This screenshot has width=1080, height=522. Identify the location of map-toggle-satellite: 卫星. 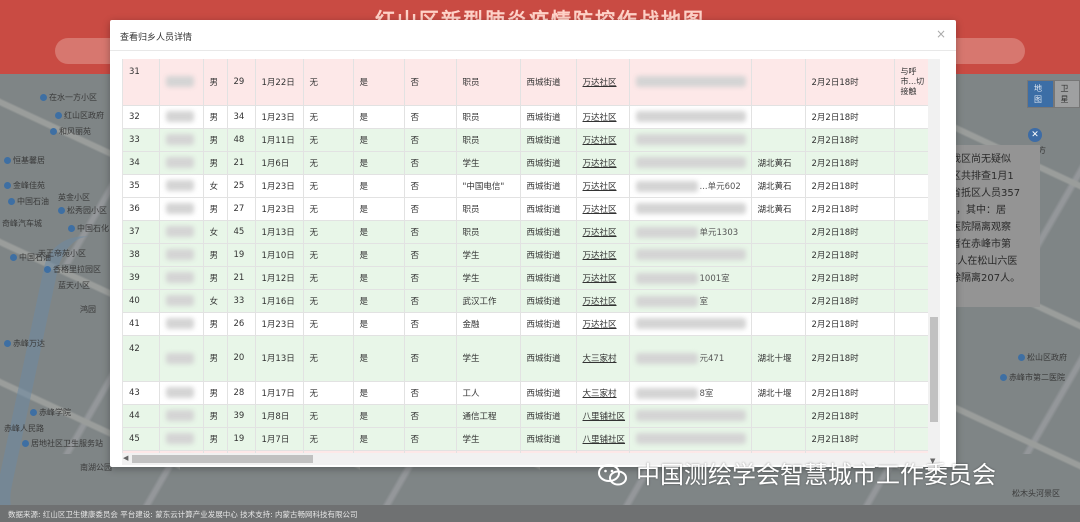
(1066, 94).